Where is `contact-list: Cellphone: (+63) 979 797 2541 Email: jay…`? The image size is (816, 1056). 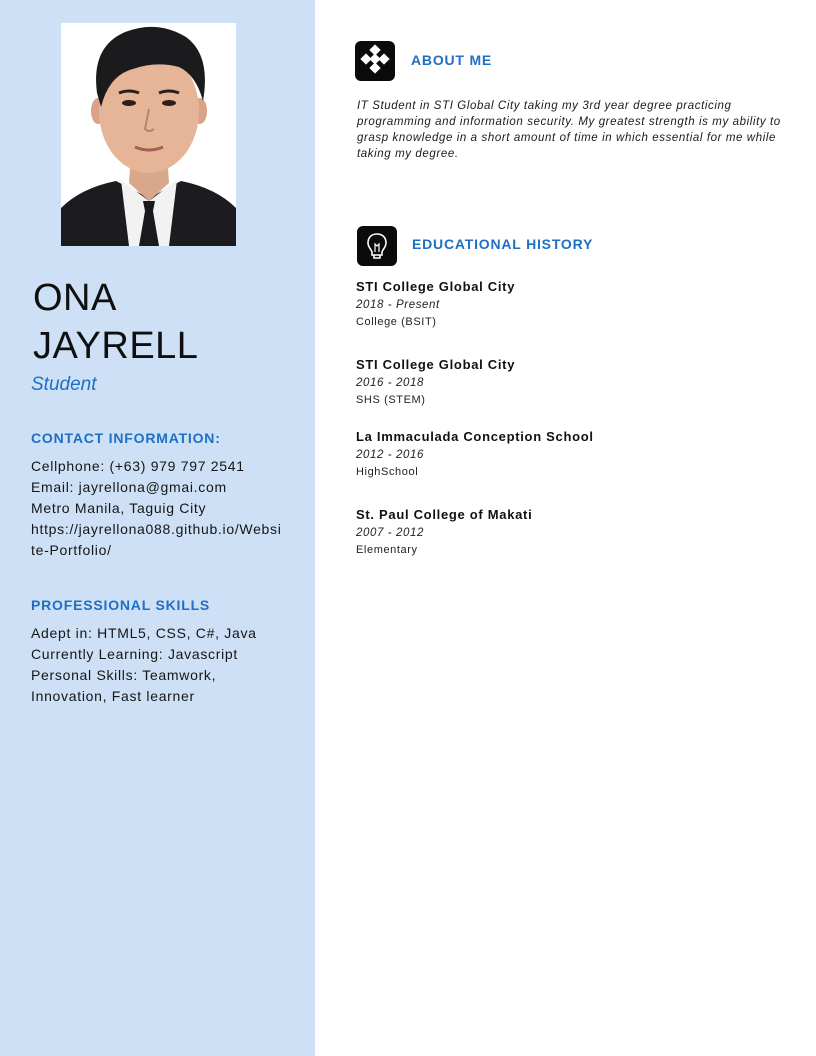 contact-list: Cellphone: (+63) 979 797 2541 Email: jay… is located at coordinates (158, 508).